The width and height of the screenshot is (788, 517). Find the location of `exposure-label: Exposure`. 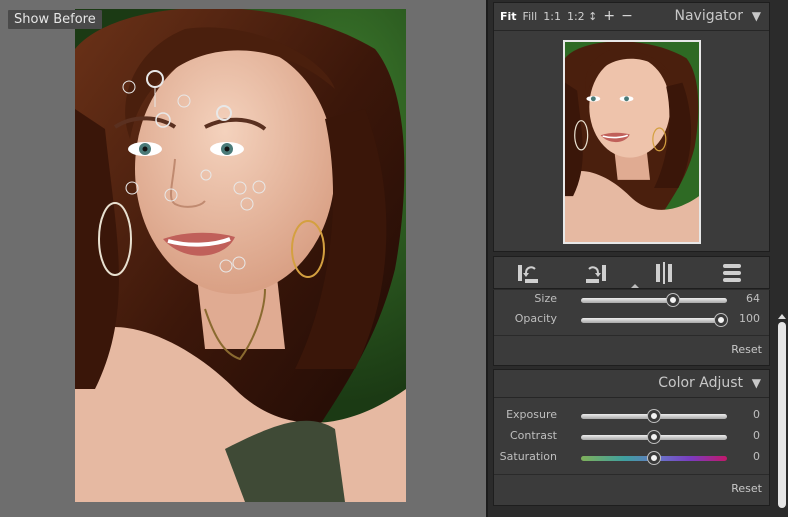

exposure-label: Exposure is located at coordinates (531, 414).